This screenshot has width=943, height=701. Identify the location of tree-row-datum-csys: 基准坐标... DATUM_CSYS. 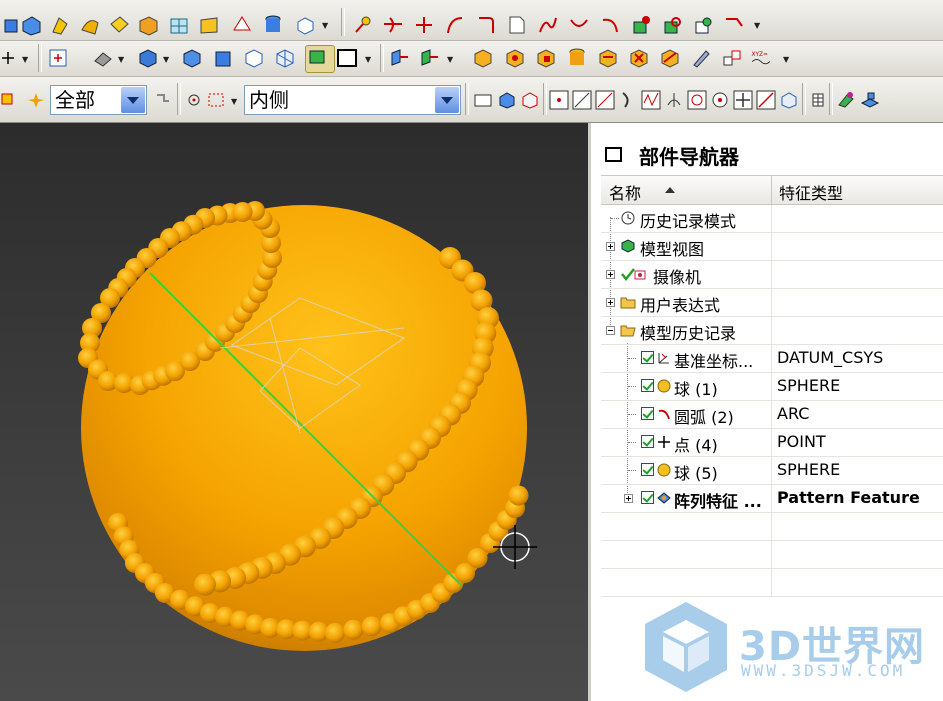
(772, 359).